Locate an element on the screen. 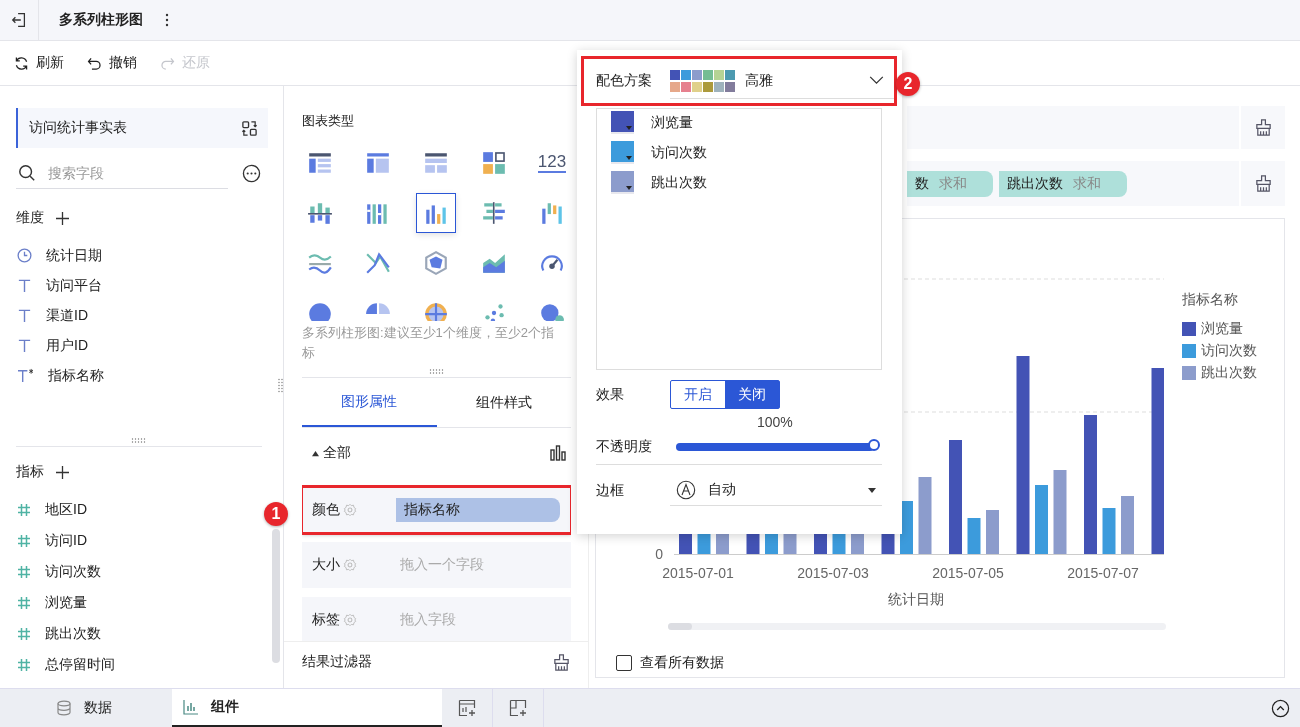  scheme-name: 高雅 is located at coordinates (759, 80).